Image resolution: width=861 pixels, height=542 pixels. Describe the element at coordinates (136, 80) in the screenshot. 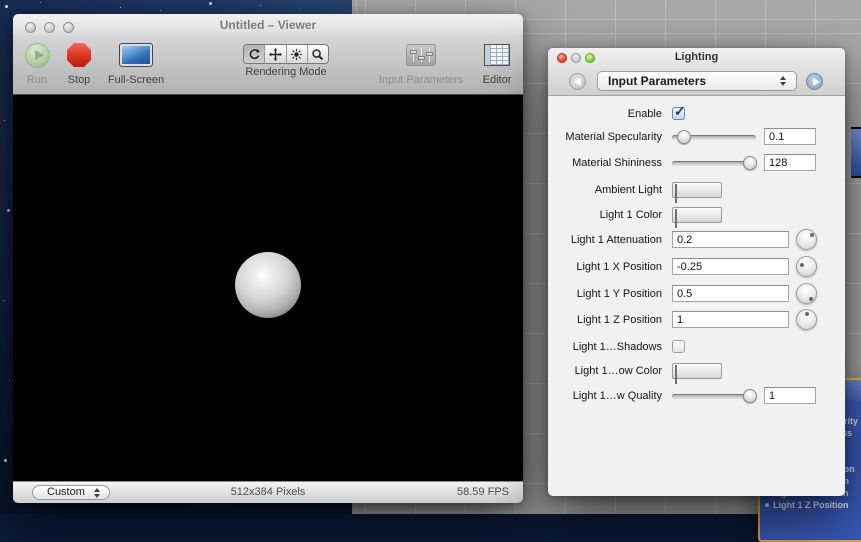

I see `fullscreen-label: Full-Screen` at that location.